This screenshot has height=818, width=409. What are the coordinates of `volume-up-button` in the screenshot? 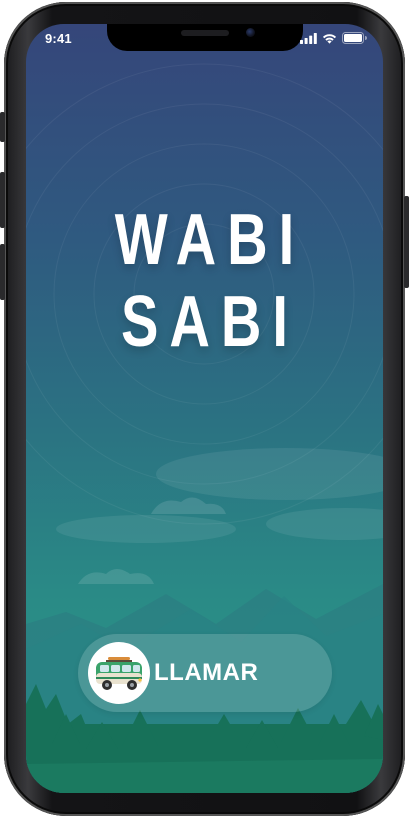 It's located at (2, 200).